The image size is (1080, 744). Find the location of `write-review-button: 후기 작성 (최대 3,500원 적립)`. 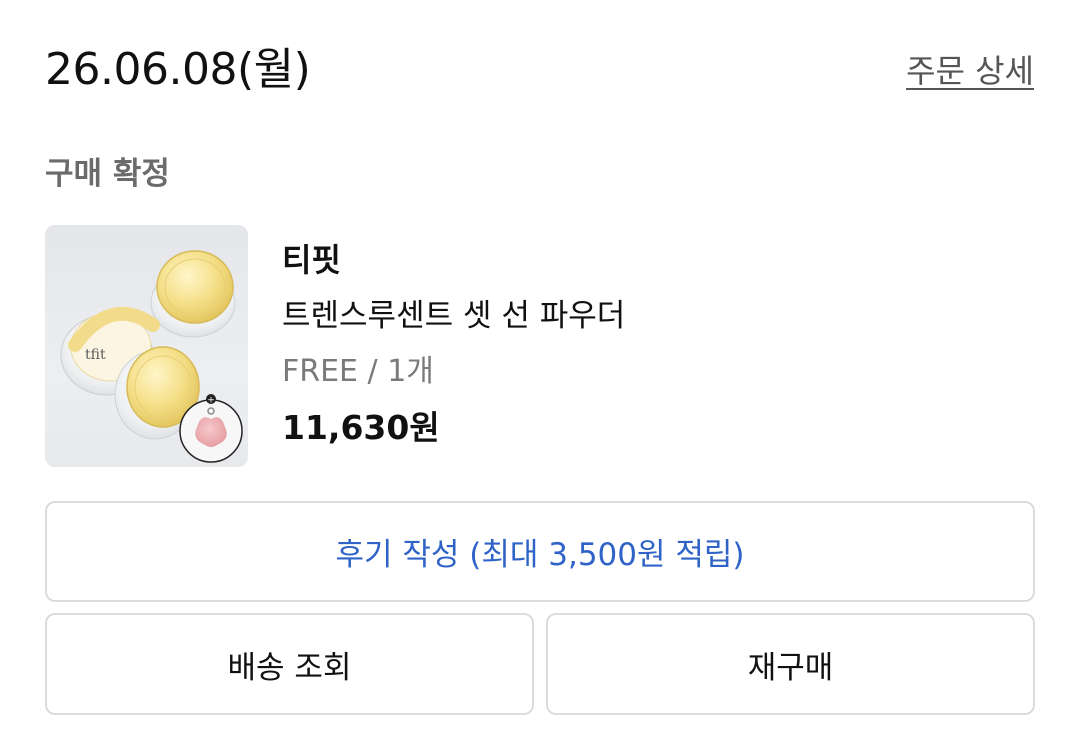

write-review-button: 후기 작성 (최대 3,500원 적립) is located at coordinates (540, 551).